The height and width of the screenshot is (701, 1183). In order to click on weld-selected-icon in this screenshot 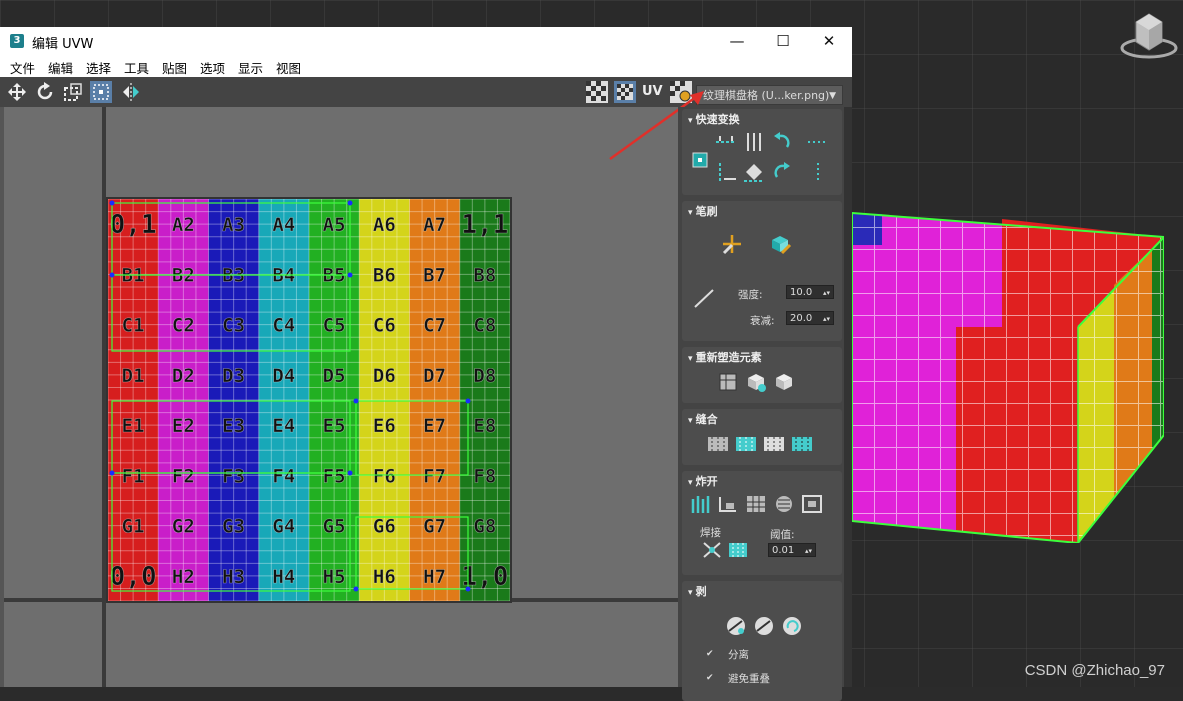, I will do `click(712, 550)`.